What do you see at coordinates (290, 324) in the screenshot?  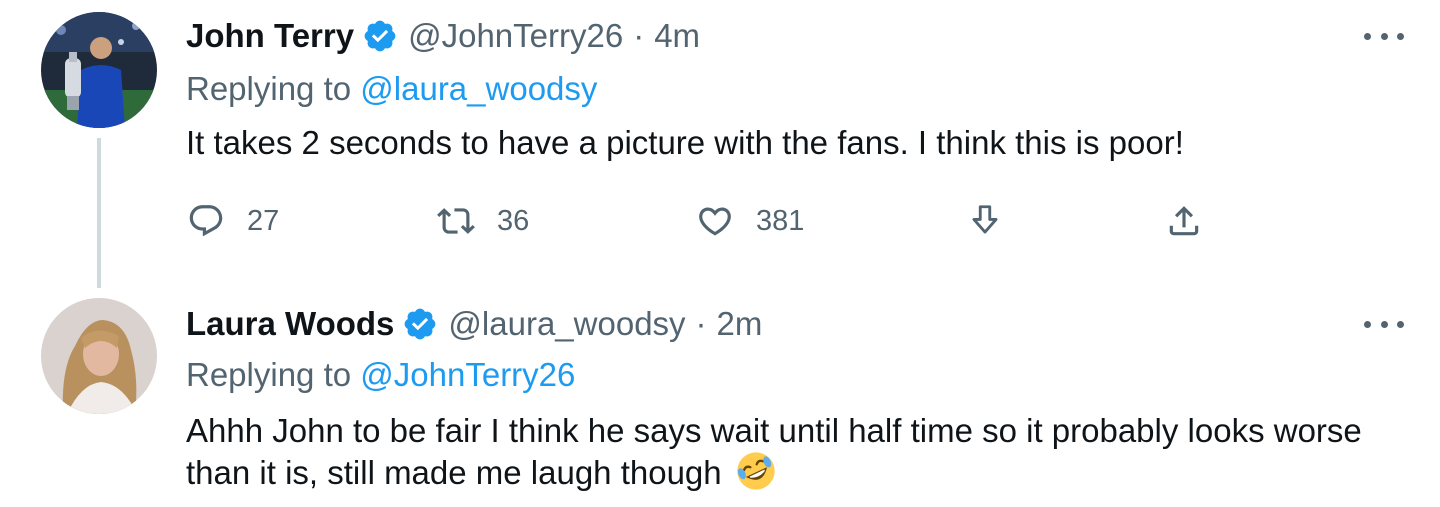 I see `author-name: Laura Woods` at bounding box center [290, 324].